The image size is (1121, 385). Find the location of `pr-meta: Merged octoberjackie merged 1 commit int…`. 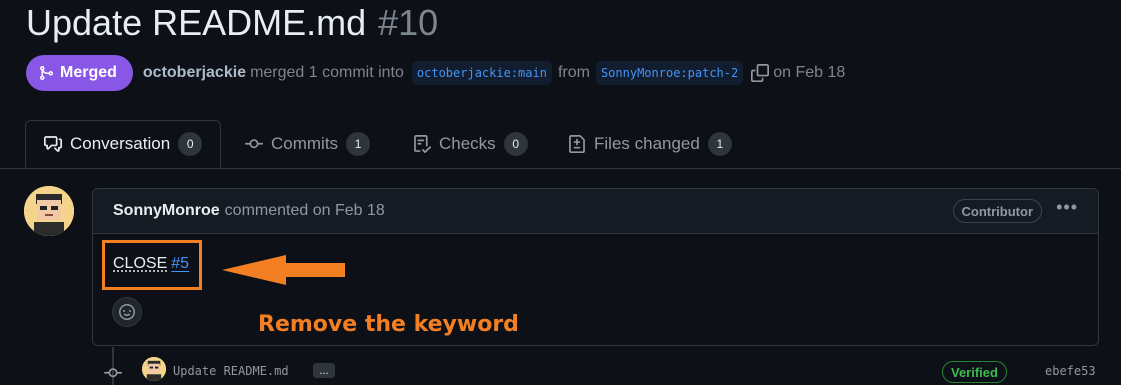

pr-meta: Merged octoberjackie merged 1 commit int… is located at coordinates (435, 73).